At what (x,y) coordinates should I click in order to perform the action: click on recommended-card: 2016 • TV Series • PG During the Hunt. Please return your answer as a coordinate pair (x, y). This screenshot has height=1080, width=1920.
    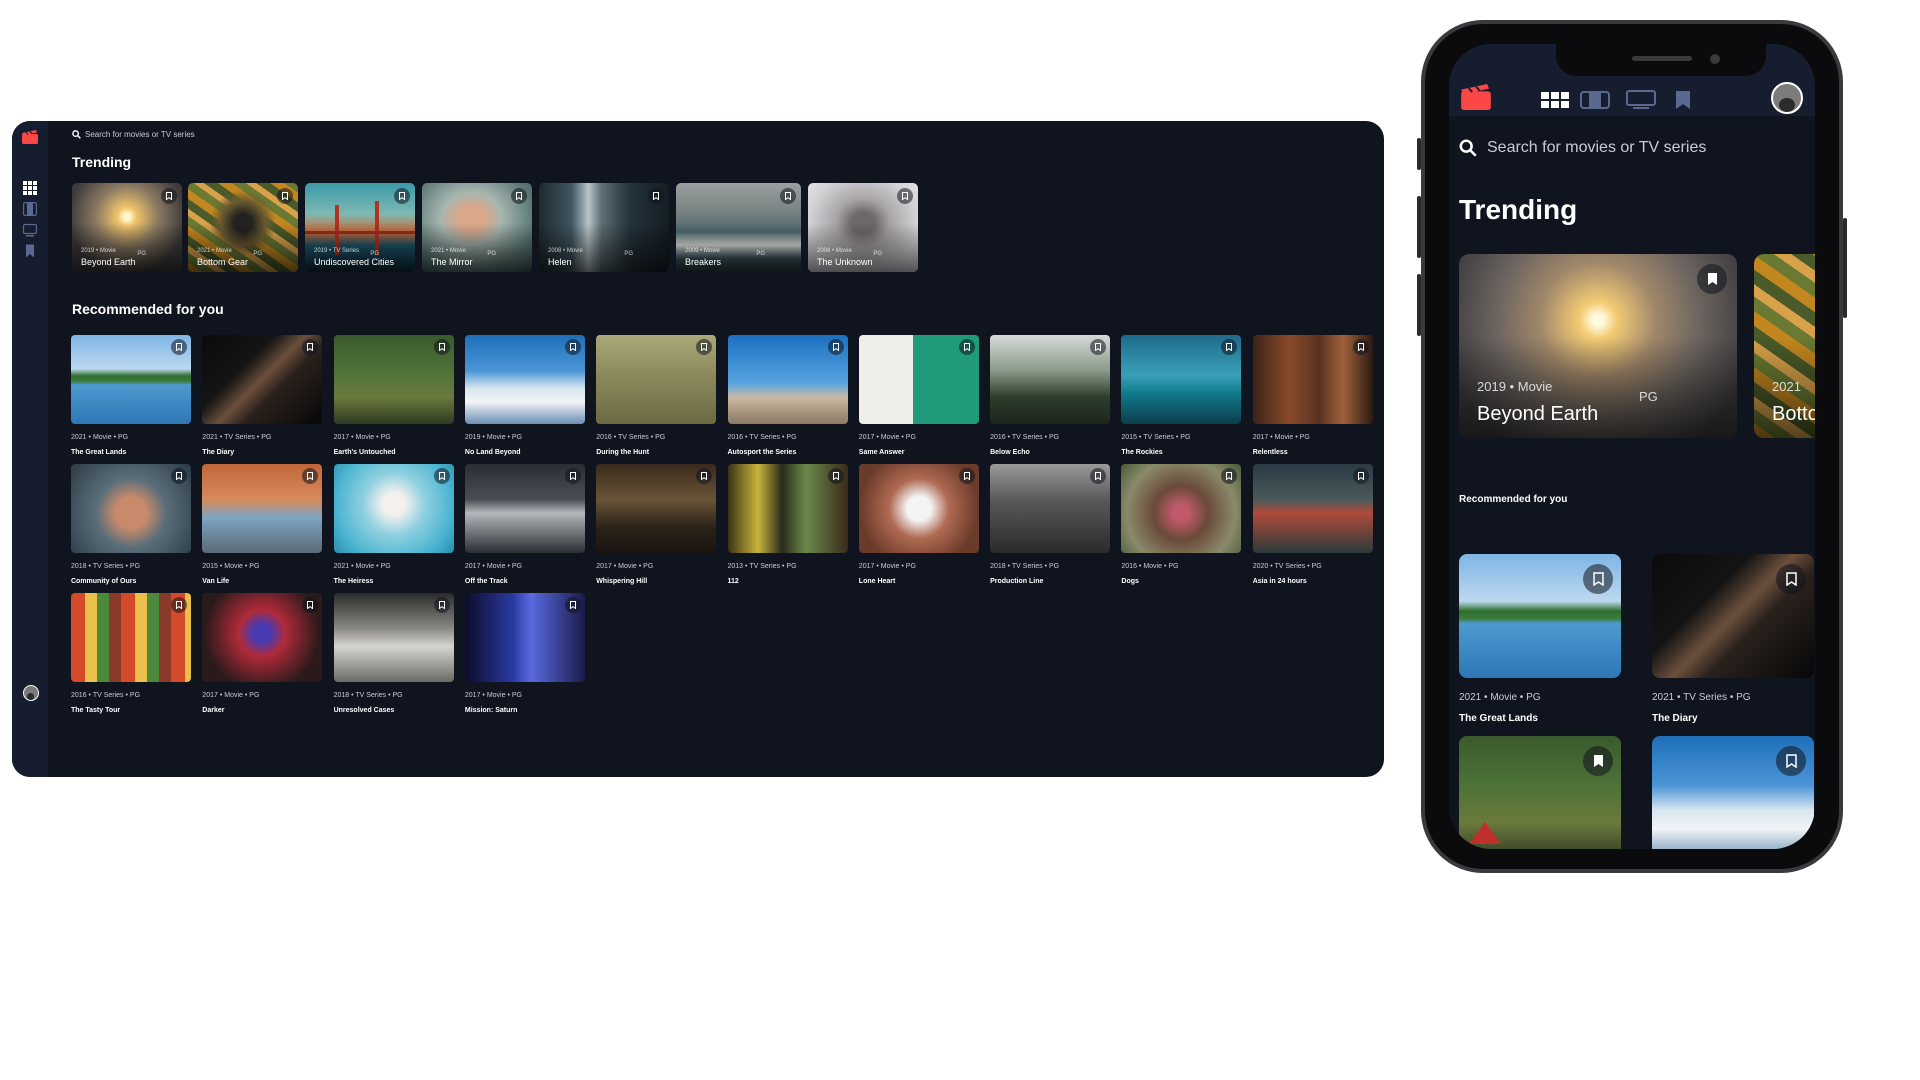
    Looking at the image, I should click on (656, 395).